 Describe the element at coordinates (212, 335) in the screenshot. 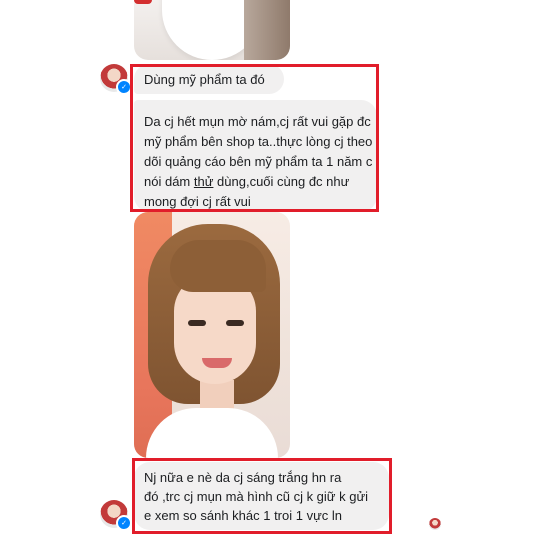

I see `shared-photo` at that location.